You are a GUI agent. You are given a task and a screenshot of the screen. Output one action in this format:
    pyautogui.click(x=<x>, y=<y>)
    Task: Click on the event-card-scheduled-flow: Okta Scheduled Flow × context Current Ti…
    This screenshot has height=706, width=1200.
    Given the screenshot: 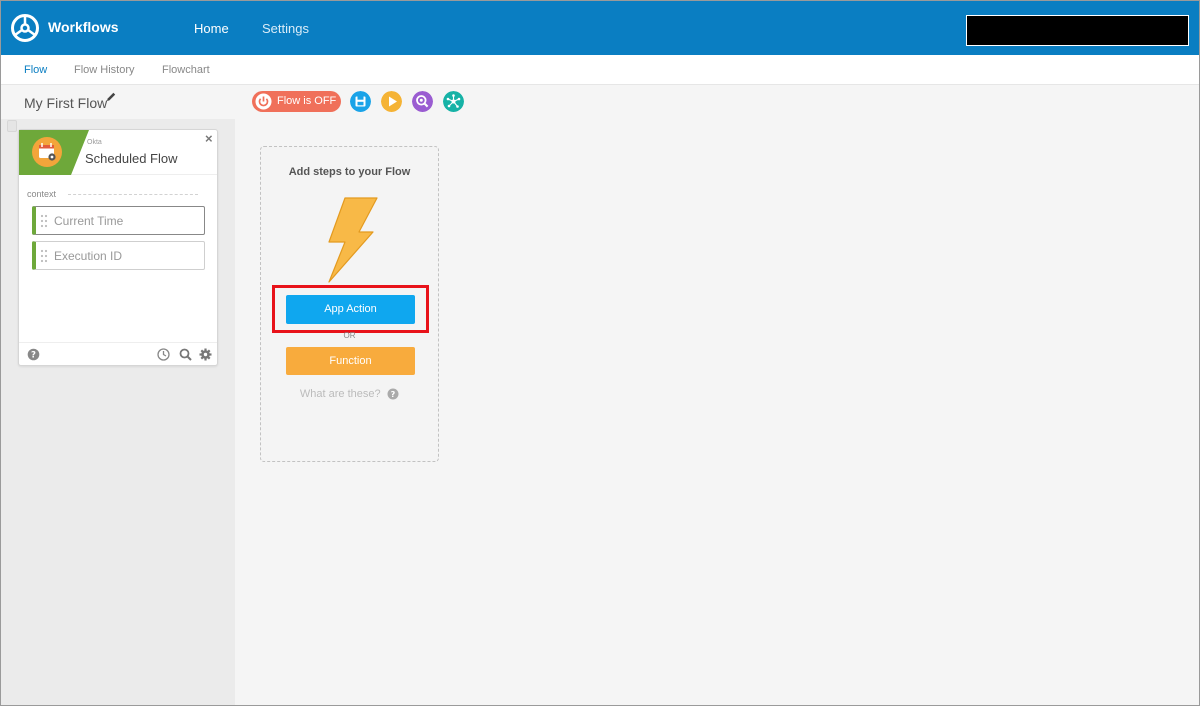 What is the action you would take?
    pyautogui.click(x=118, y=247)
    